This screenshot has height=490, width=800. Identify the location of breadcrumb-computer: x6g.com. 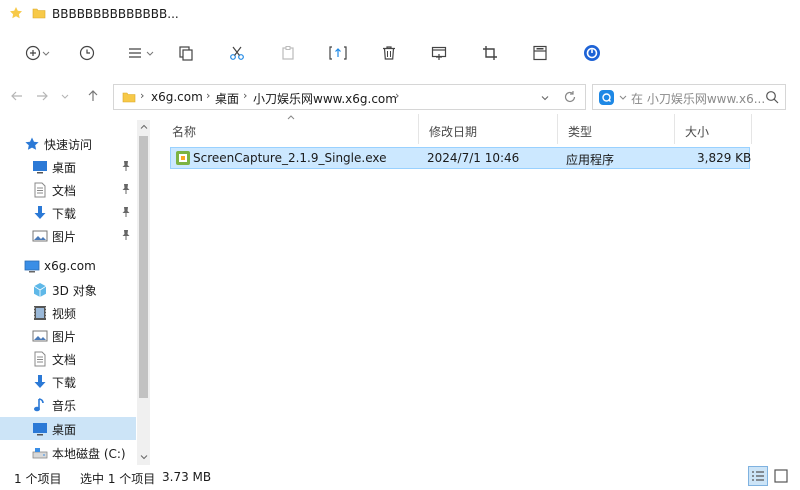
(177, 97).